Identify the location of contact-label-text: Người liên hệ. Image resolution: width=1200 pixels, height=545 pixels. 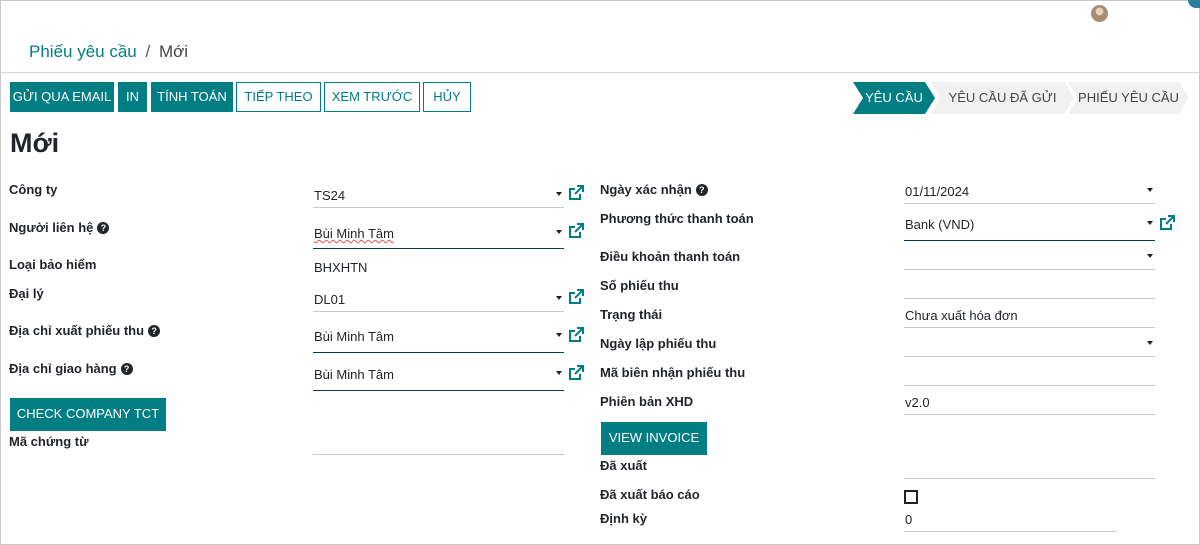
(51, 227).